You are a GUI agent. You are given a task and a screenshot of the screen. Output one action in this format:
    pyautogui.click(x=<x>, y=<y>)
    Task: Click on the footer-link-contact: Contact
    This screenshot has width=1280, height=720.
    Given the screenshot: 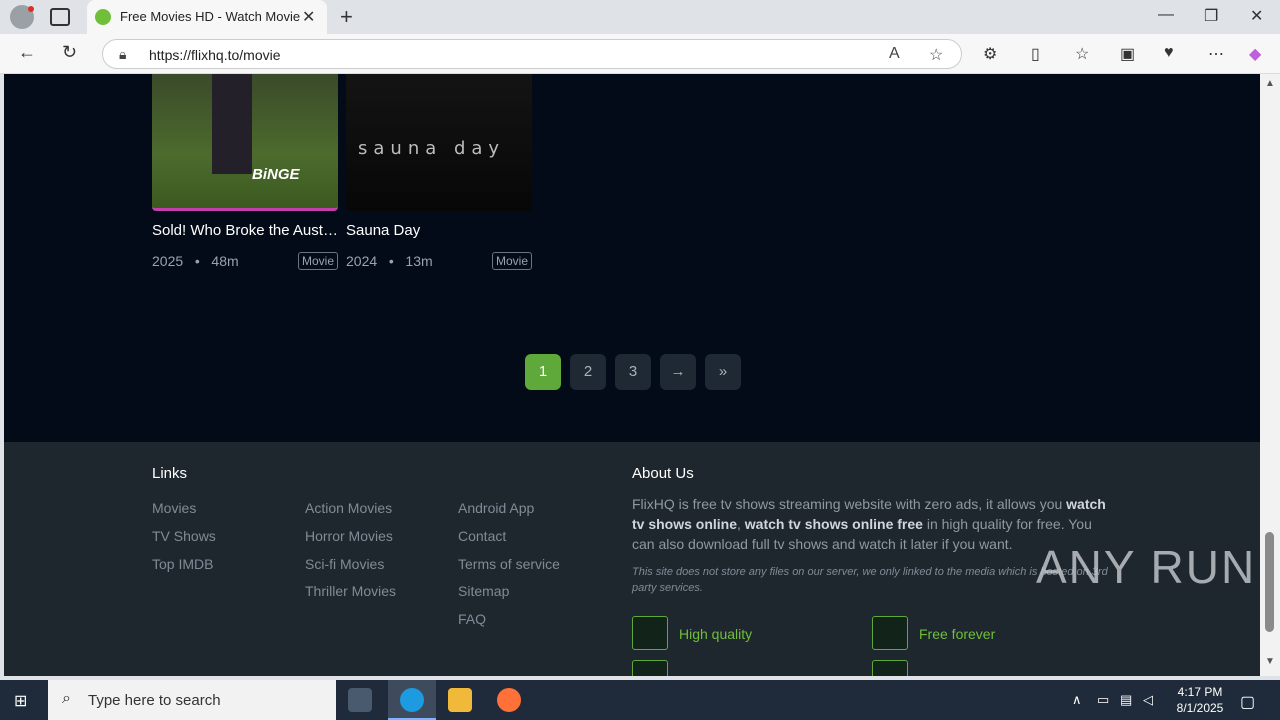 What is the action you would take?
    pyautogui.click(x=482, y=536)
    